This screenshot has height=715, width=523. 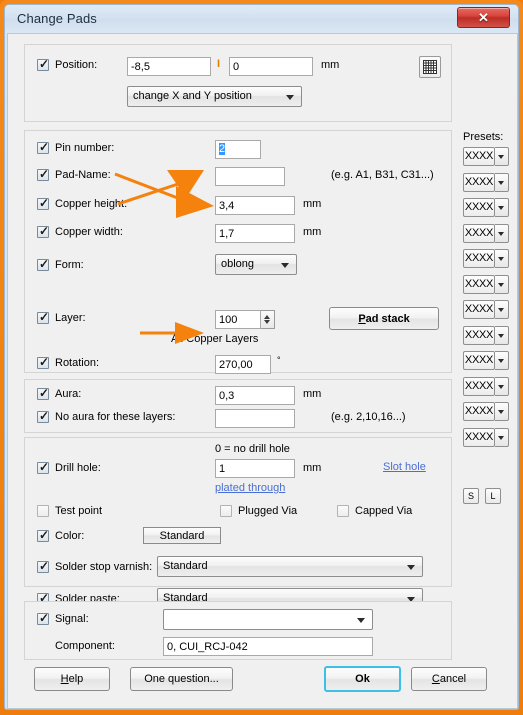 I want to click on copper-height-checkbox: ✓, so click(x=43, y=203).